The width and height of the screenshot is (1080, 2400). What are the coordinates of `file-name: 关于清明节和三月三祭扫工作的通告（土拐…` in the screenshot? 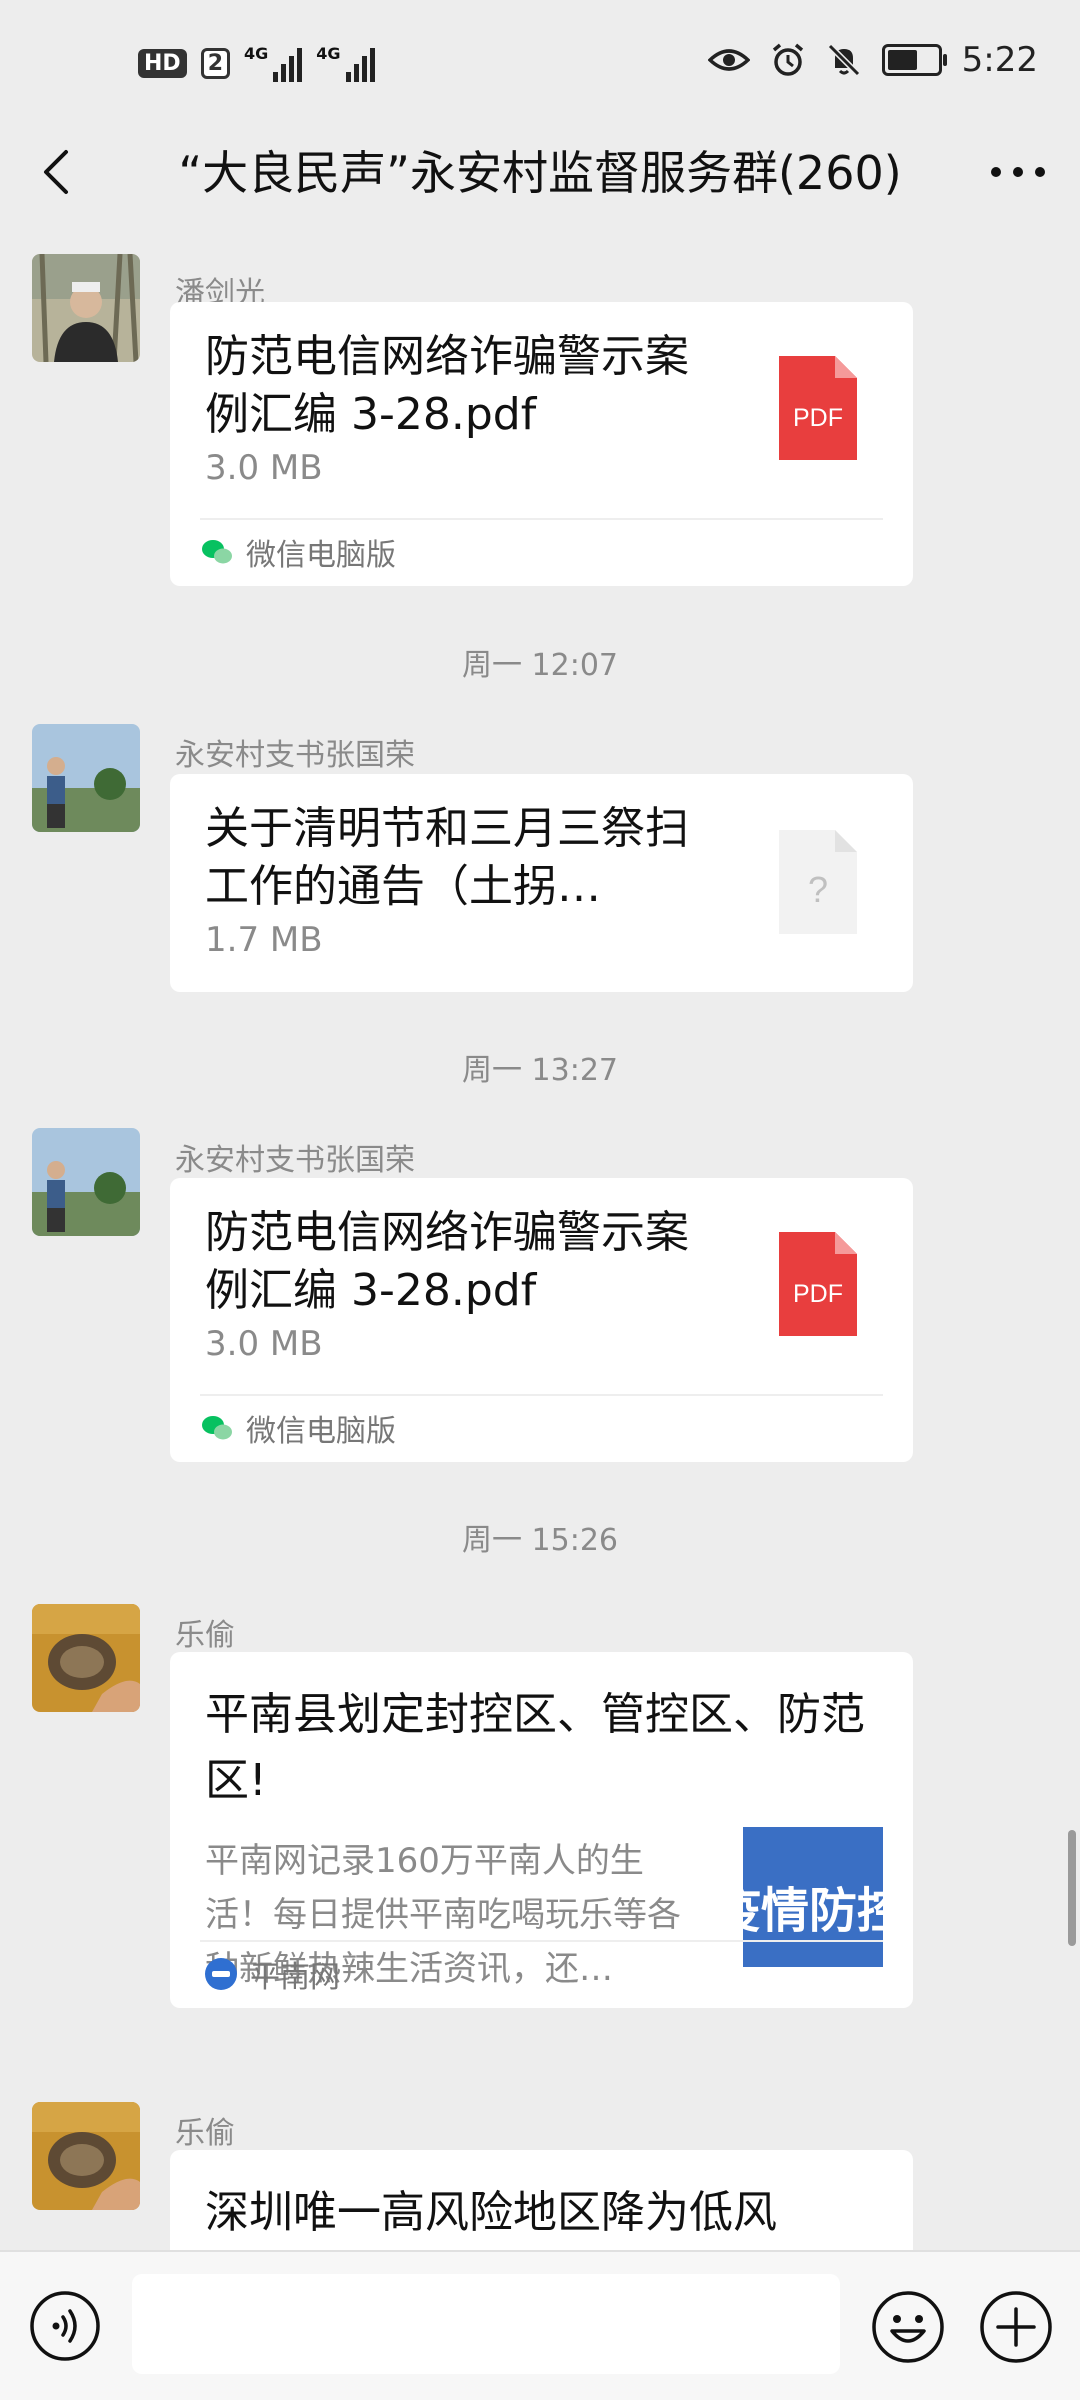 It's located at (447, 857).